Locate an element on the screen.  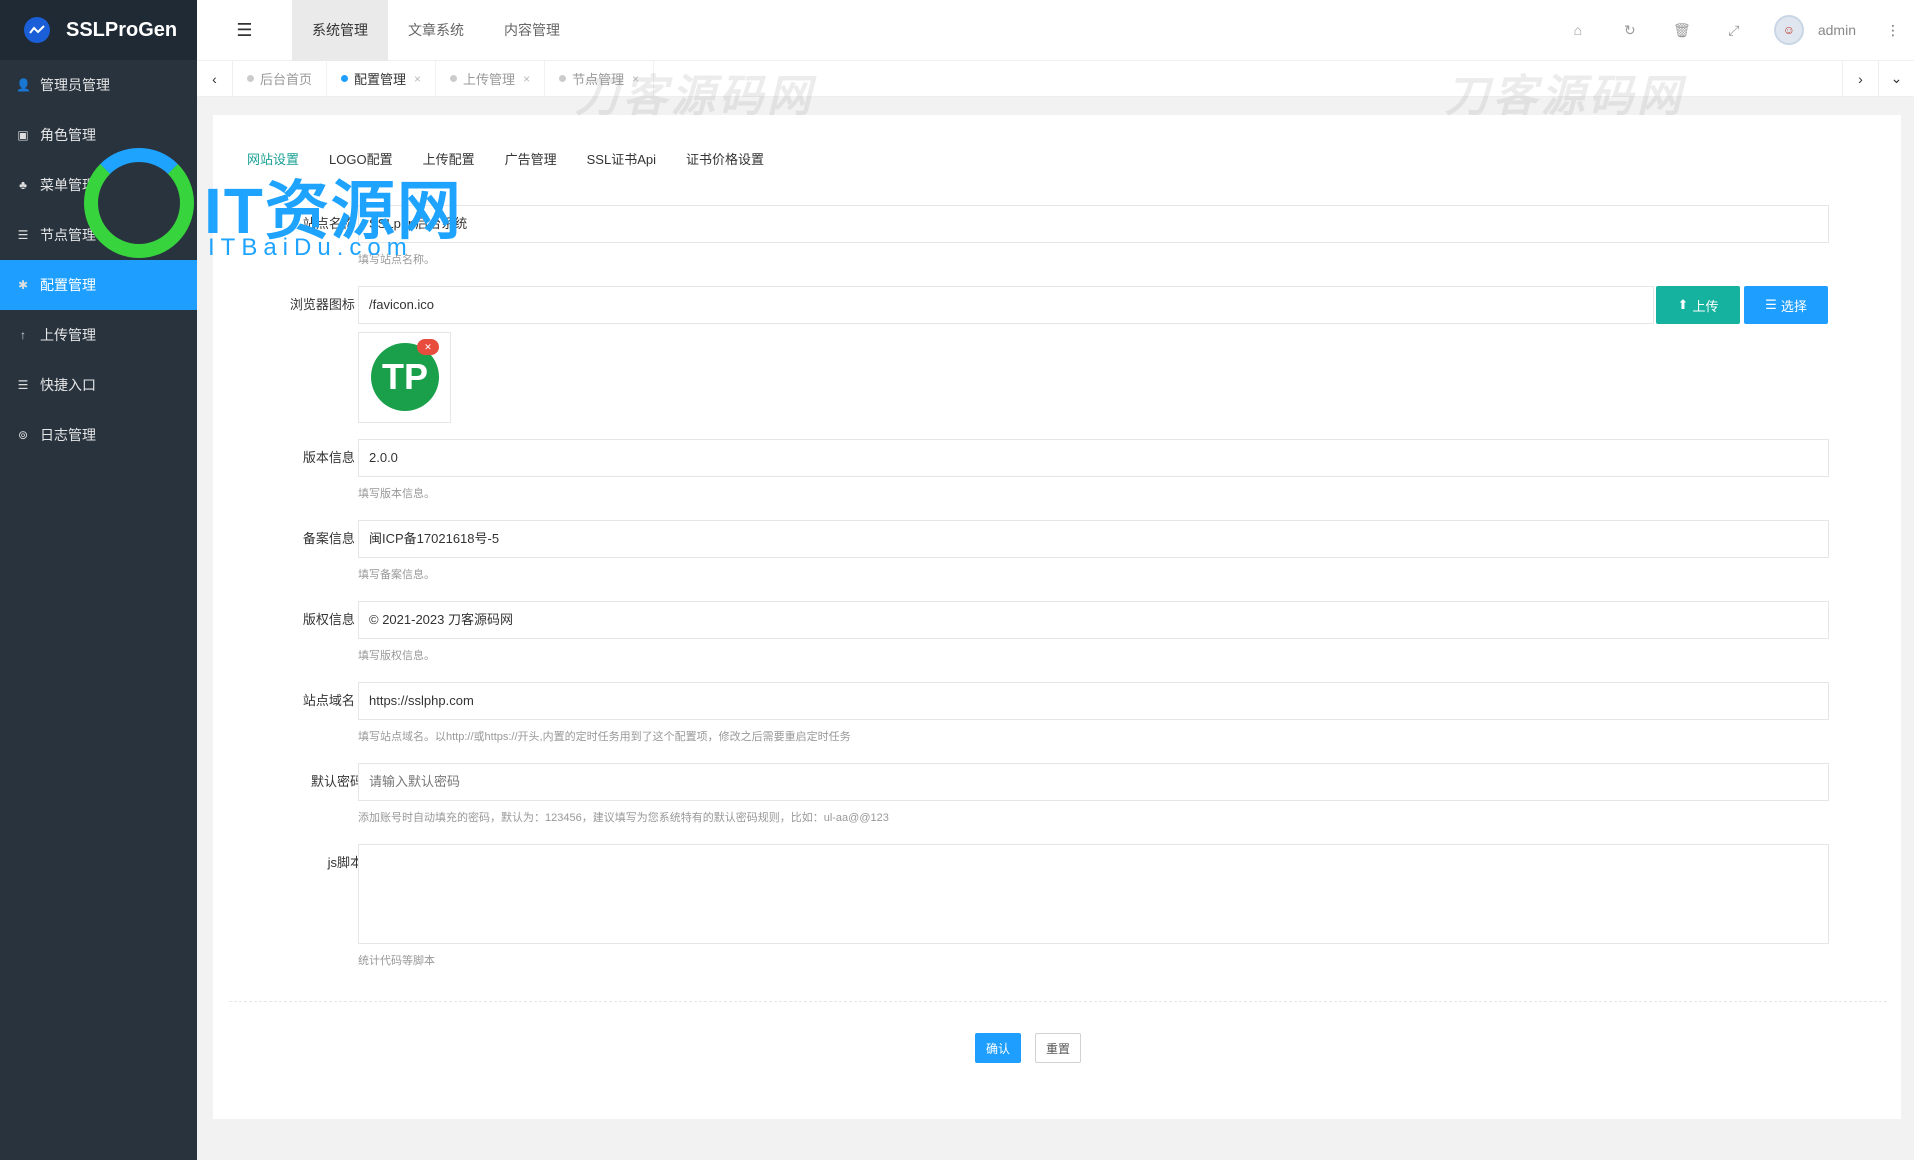
fullscreen-icon: ⤢ is located at coordinates (1734, 30).